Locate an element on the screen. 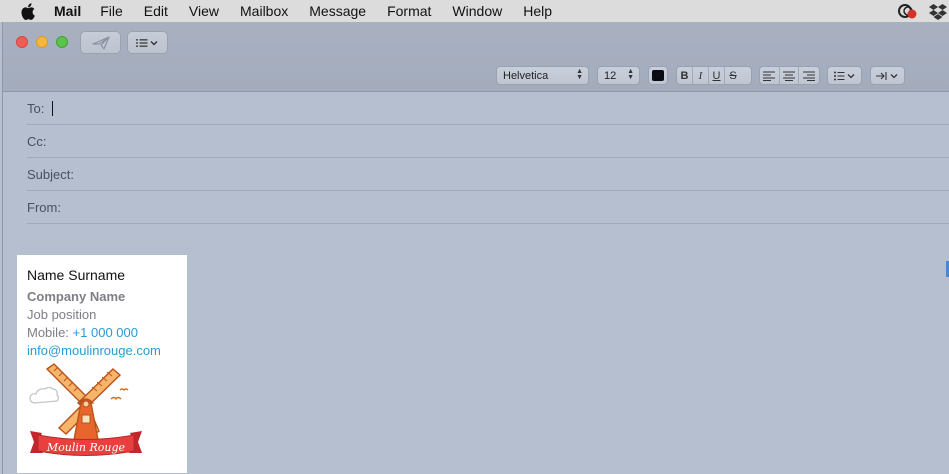 The height and width of the screenshot is (474, 949). list-style-button is located at coordinates (844, 75).